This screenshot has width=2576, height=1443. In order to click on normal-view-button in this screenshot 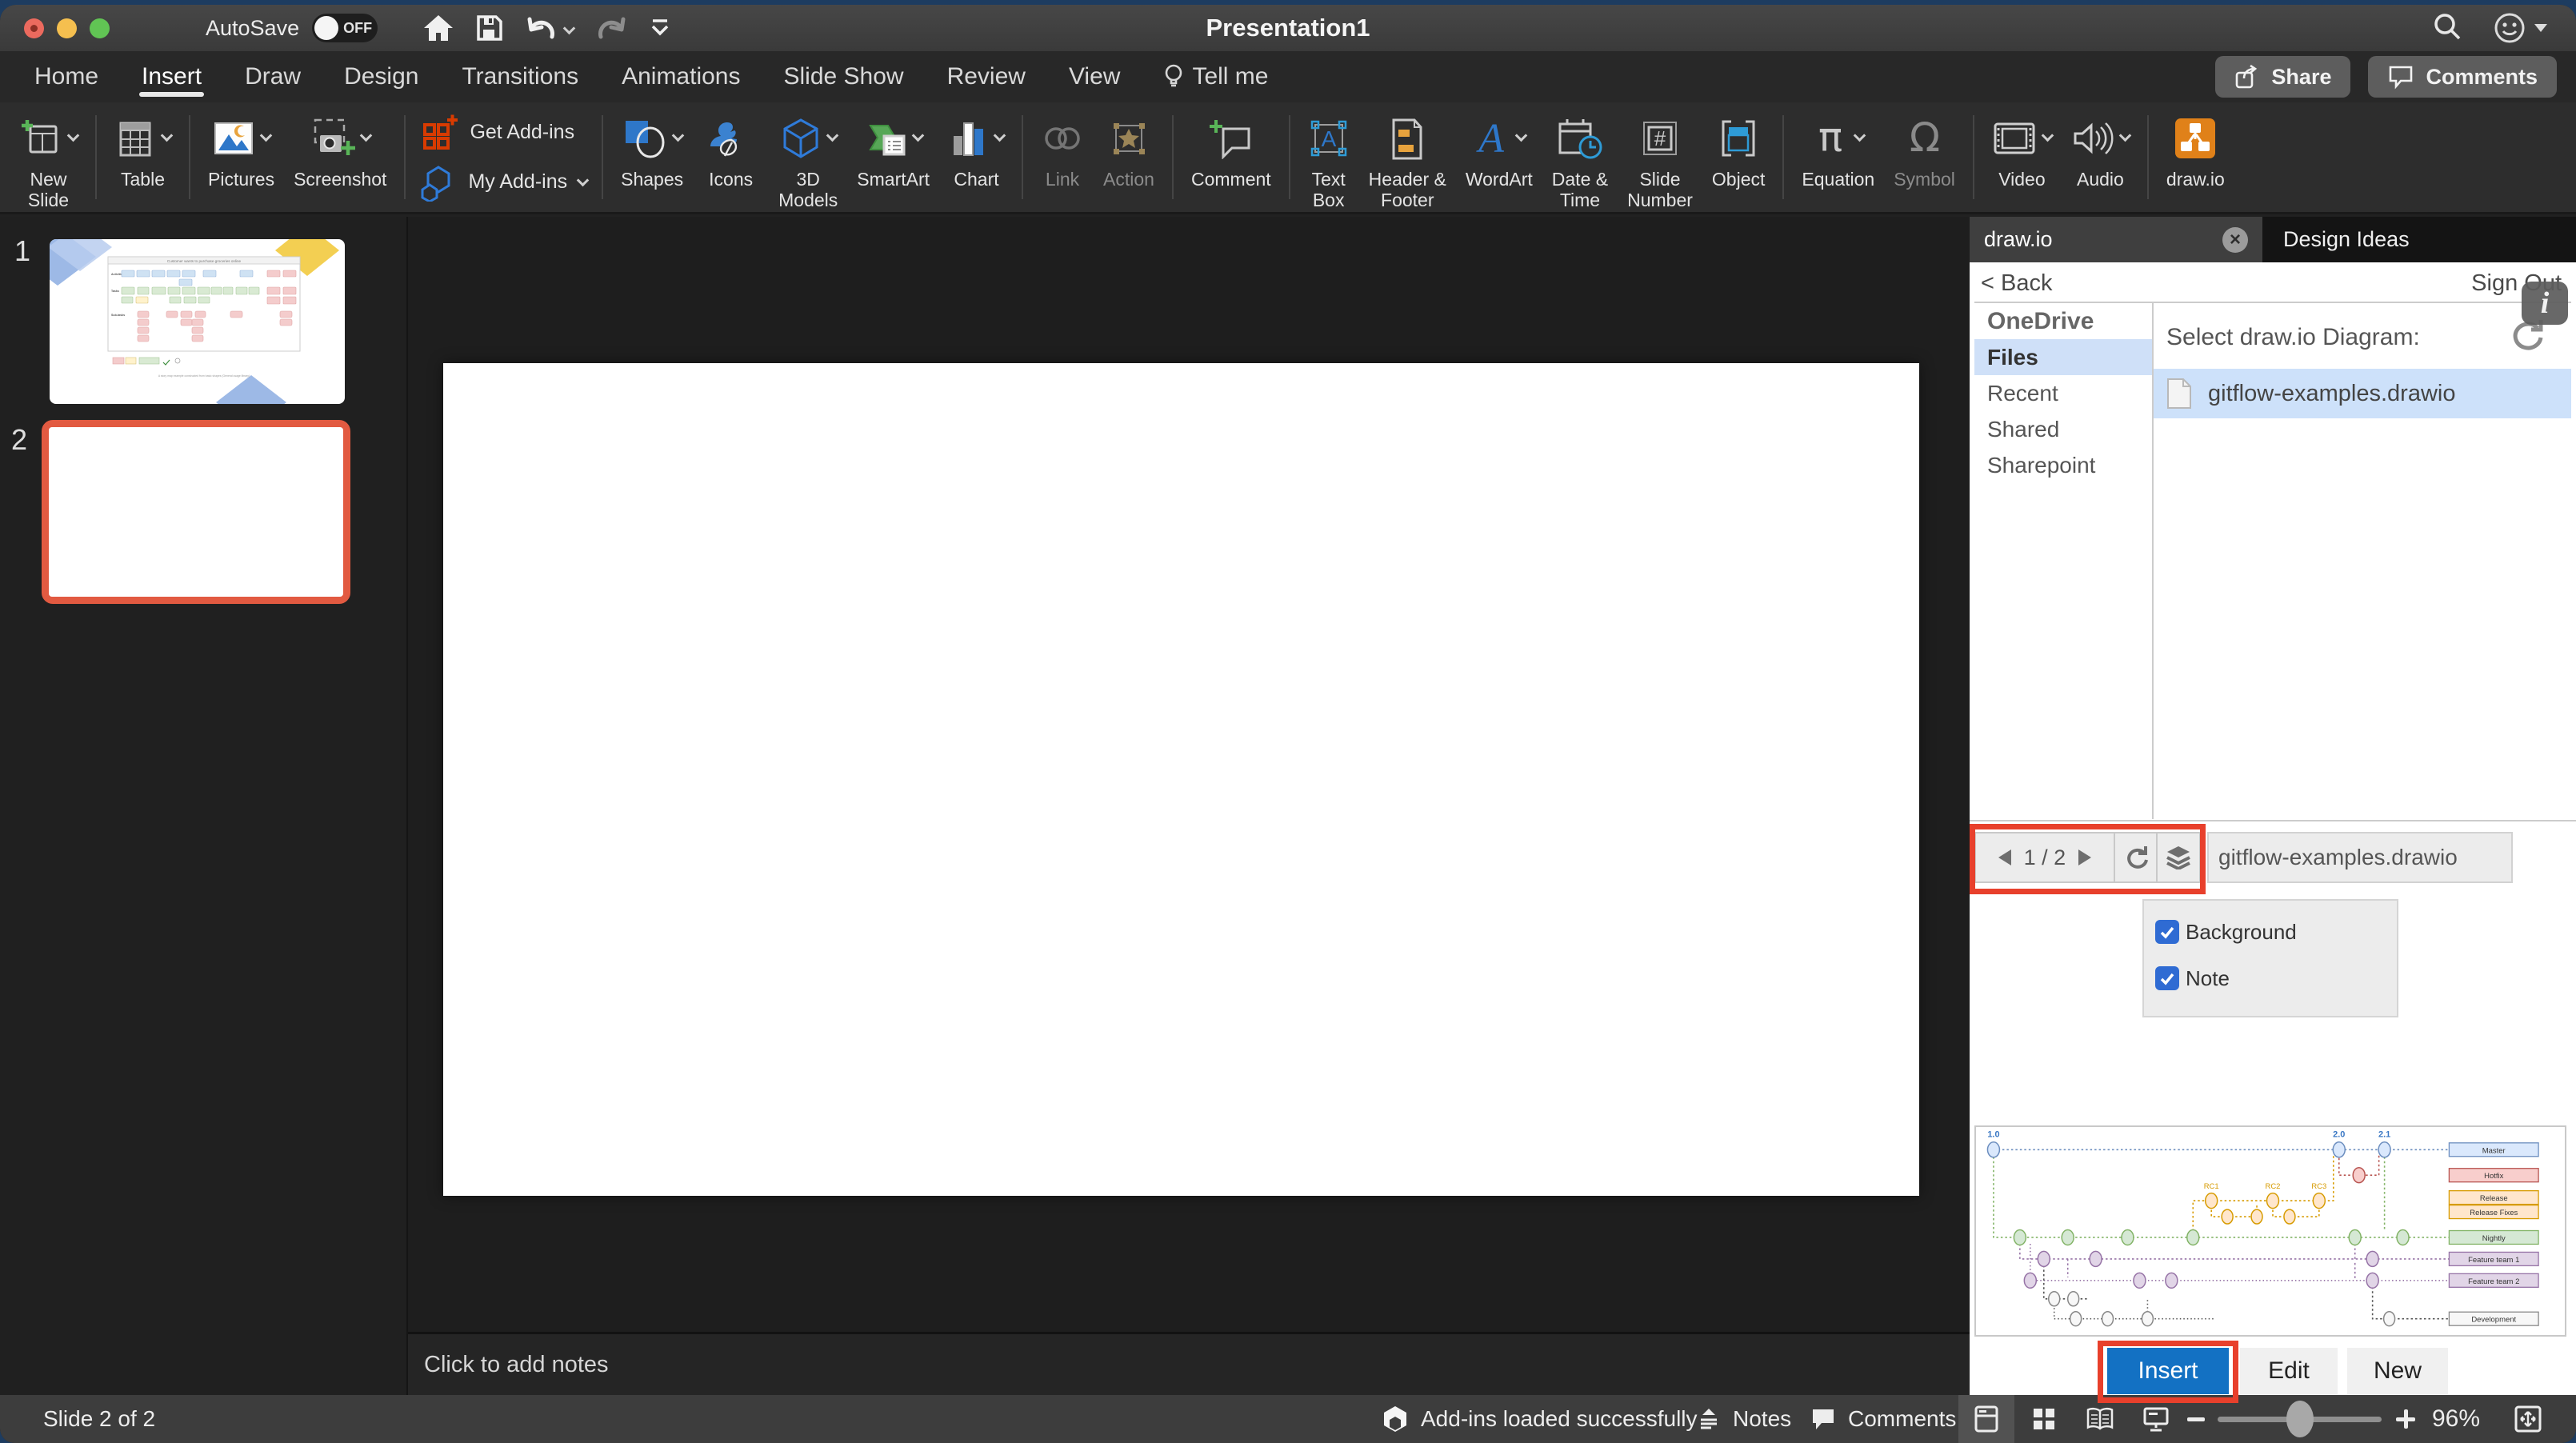, I will do `click(1986, 1419)`.